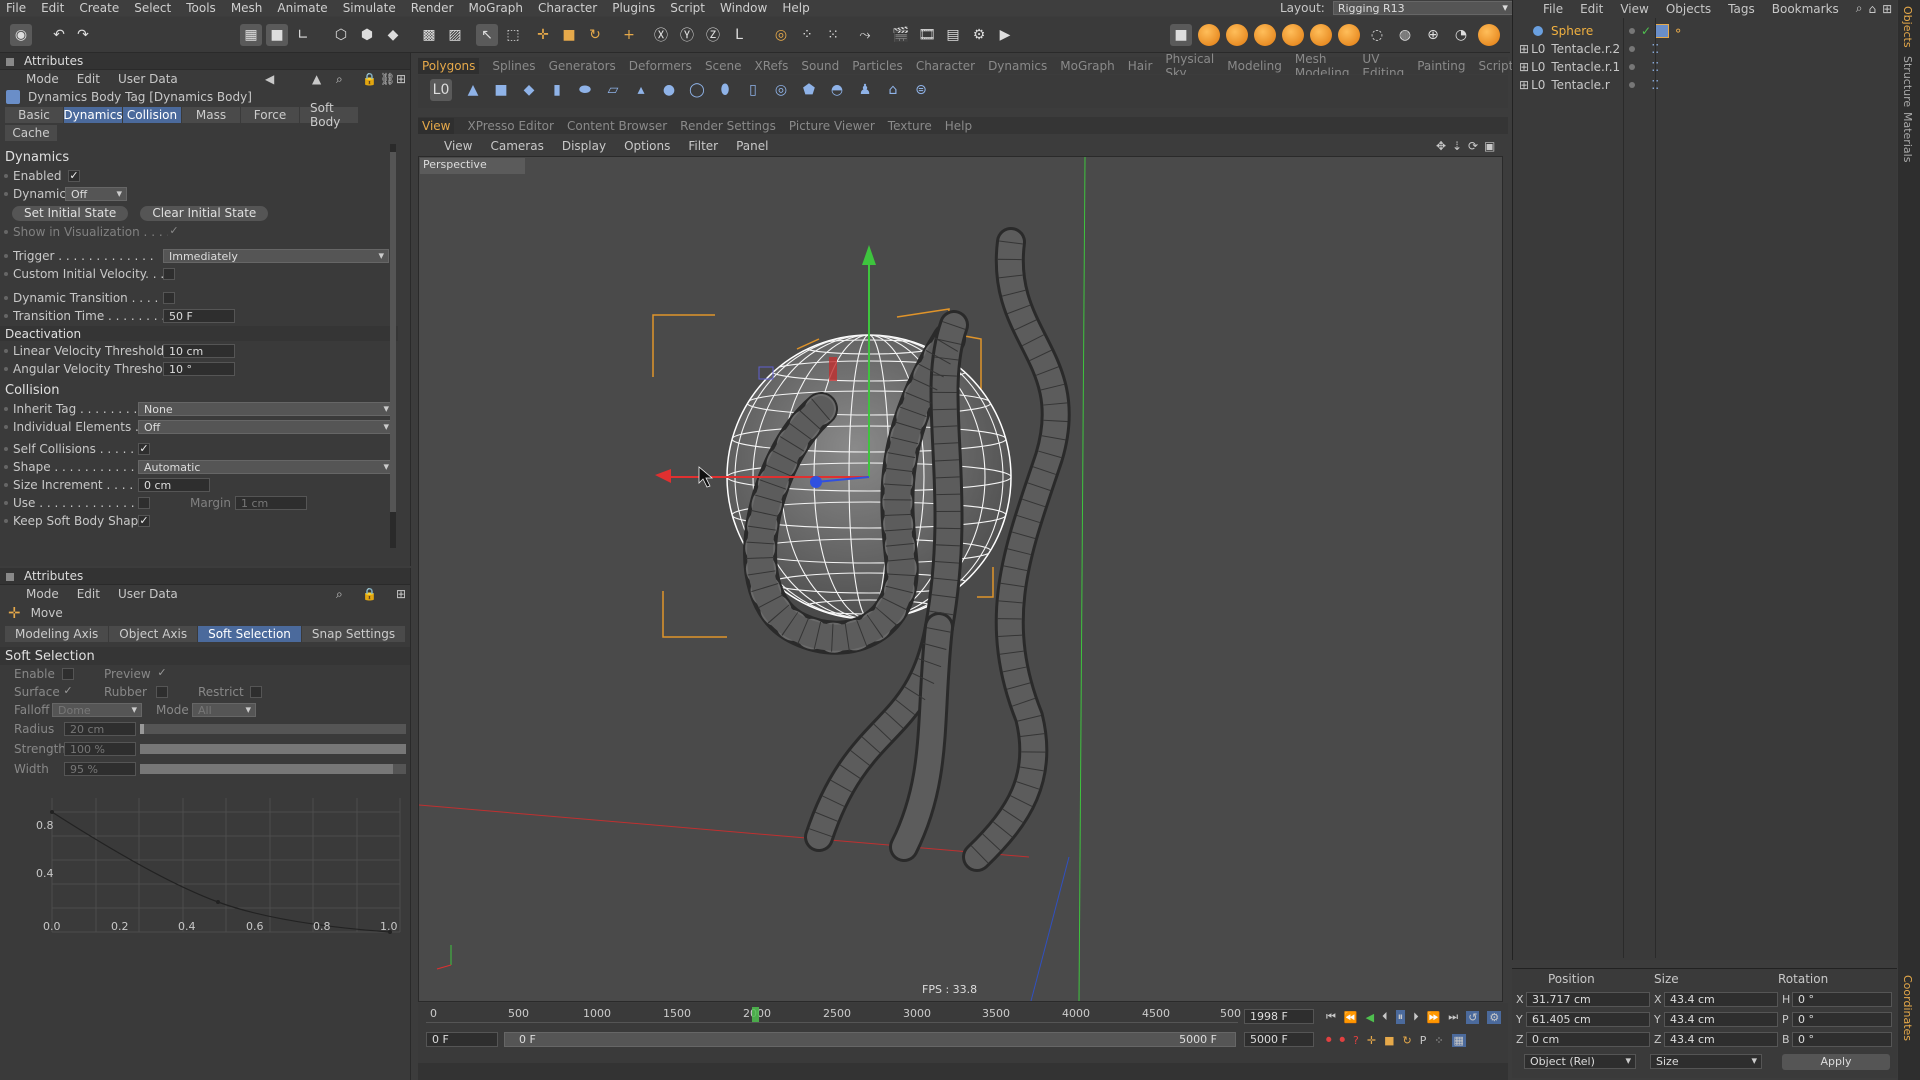  Describe the element at coordinates (753, 90) in the screenshot. I see `oil-tank-icon: ▯` at that location.